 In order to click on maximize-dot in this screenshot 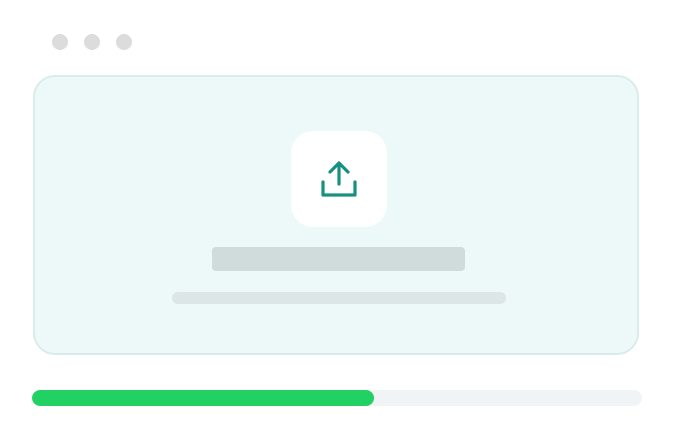, I will do `click(124, 42)`.